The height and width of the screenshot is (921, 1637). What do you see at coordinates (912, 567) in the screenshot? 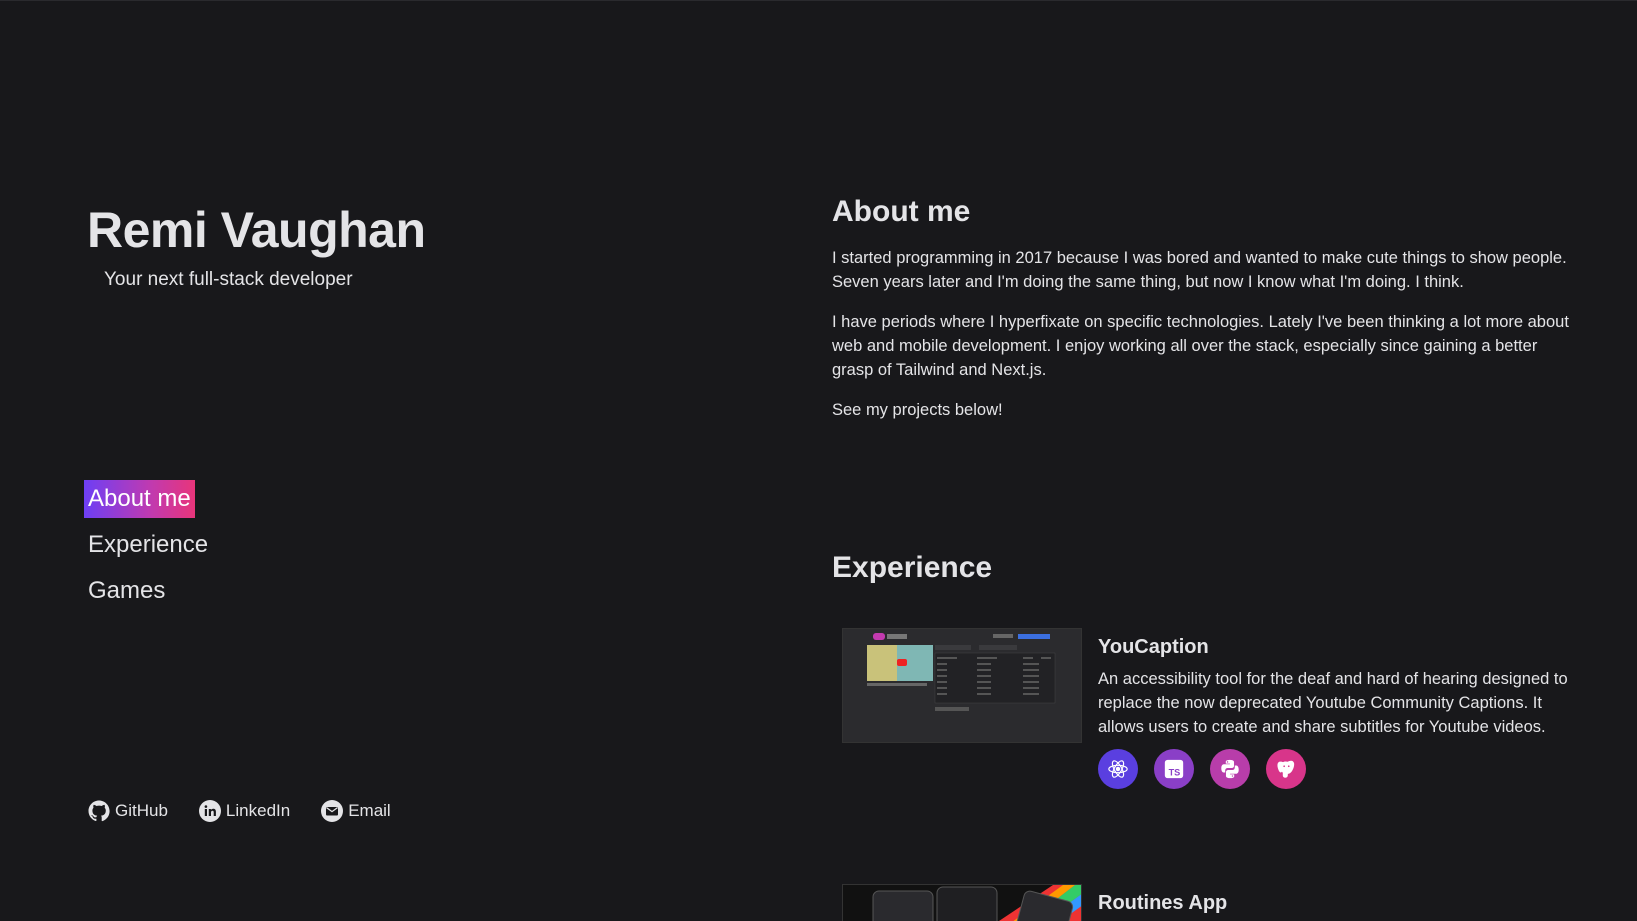
I see `experience-heading: Experience` at bounding box center [912, 567].